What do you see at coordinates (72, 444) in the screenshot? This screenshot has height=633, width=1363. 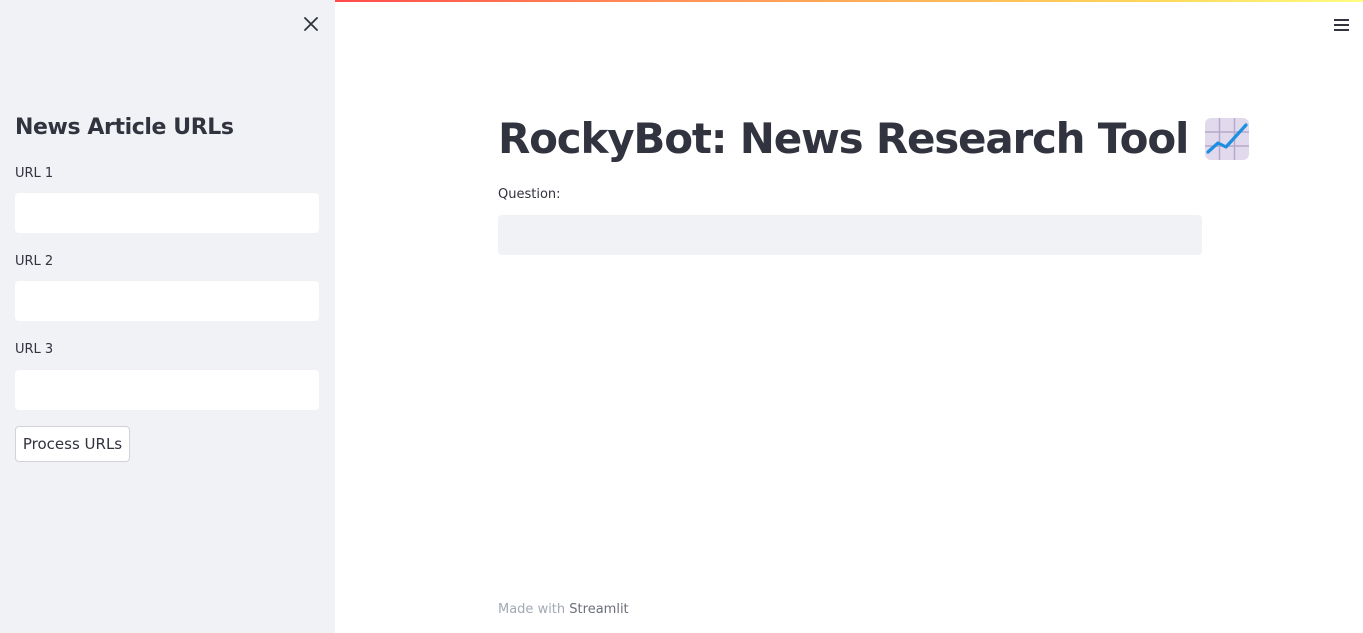 I see `process-urls-button: Process URLs` at bounding box center [72, 444].